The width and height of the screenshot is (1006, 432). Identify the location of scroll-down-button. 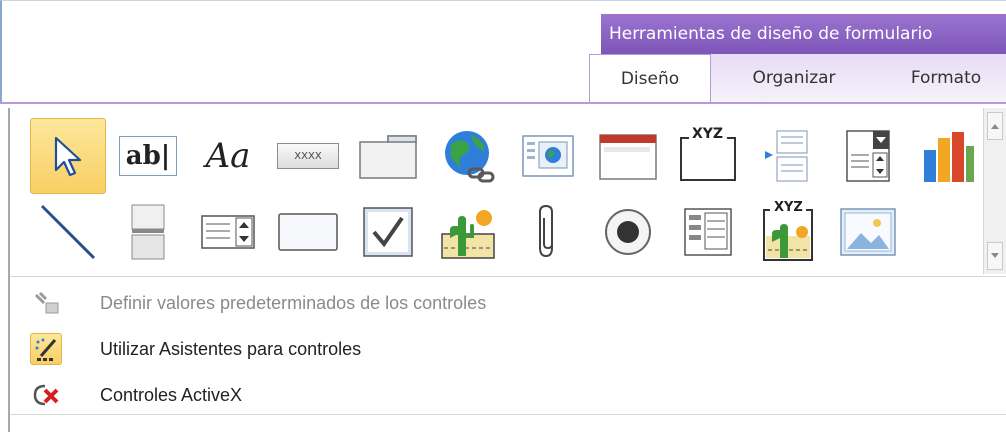
(995, 256).